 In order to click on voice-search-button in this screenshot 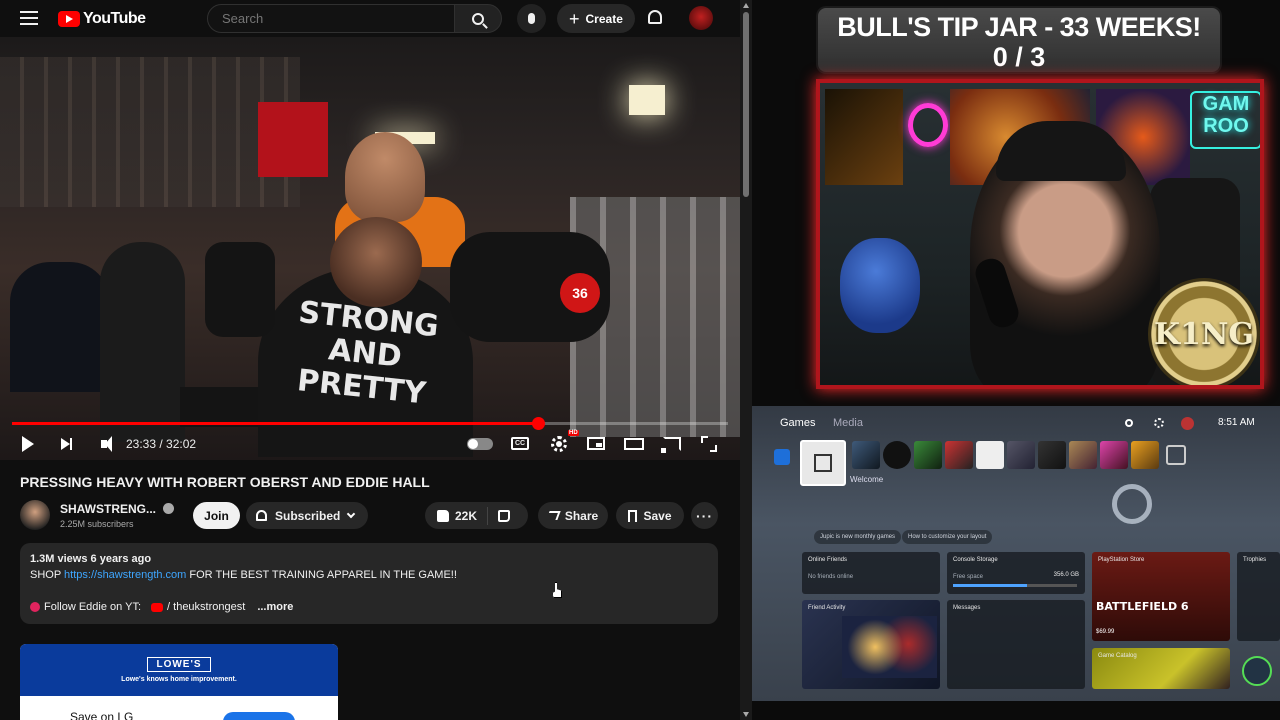, I will do `click(531, 18)`.